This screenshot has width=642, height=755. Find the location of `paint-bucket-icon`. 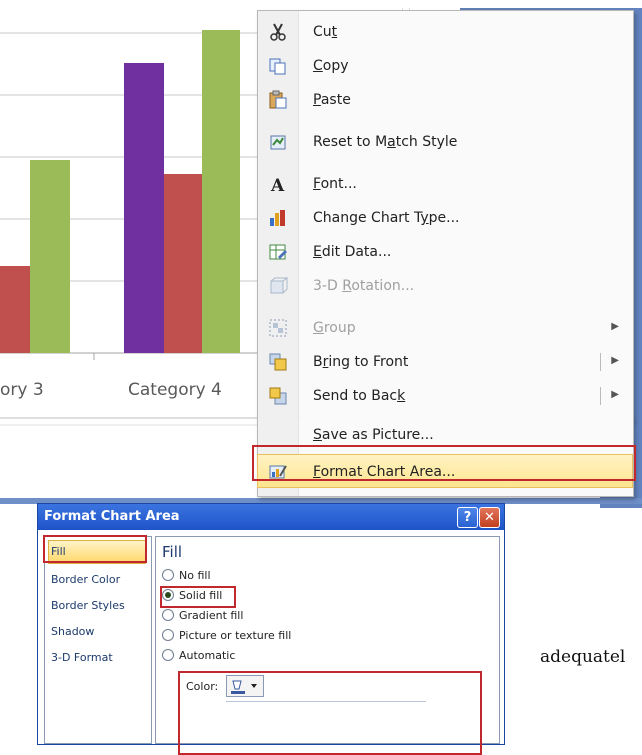

paint-bucket-icon is located at coordinates (244, 687).